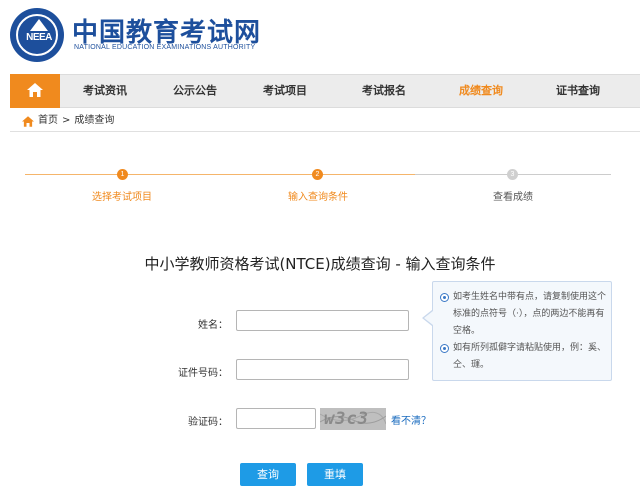 The image size is (640, 496). What do you see at coordinates (384, 91) in the screenshot?
I see `nav-item-registration: 考试报名` at bounding box center [384, 91].